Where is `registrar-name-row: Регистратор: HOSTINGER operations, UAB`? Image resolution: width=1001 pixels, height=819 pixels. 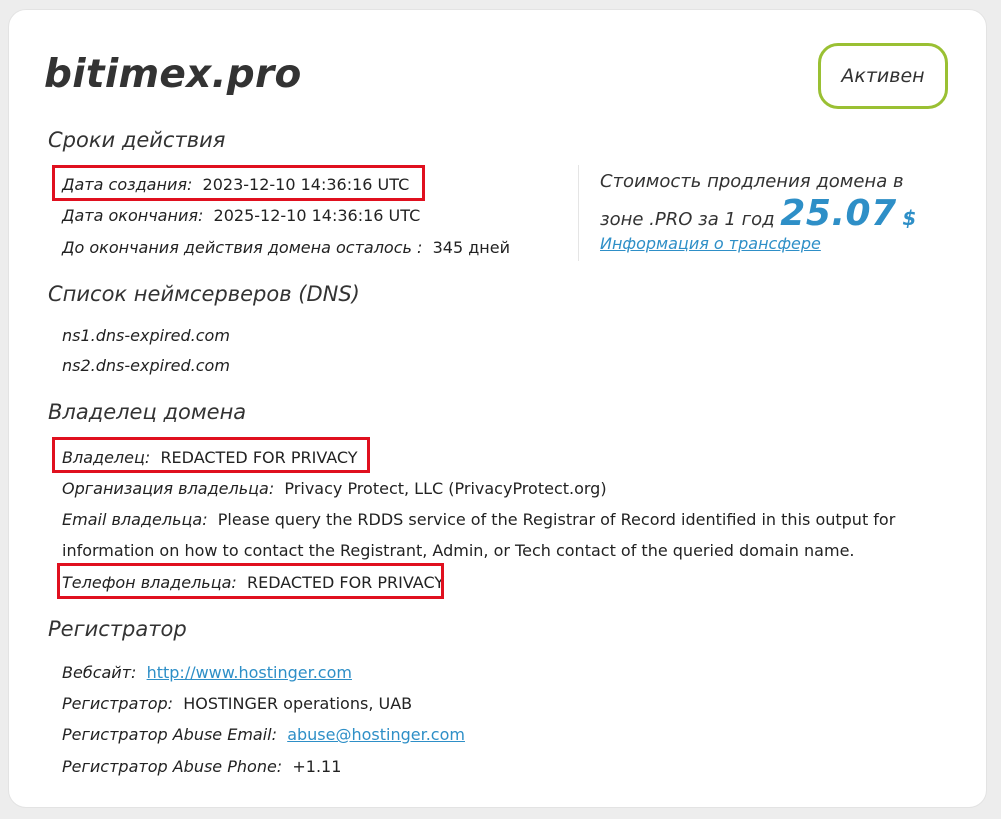 registrar-name-row: Регистратор: HOSTINGER operations, UAB is located at coordinates (237, 703).